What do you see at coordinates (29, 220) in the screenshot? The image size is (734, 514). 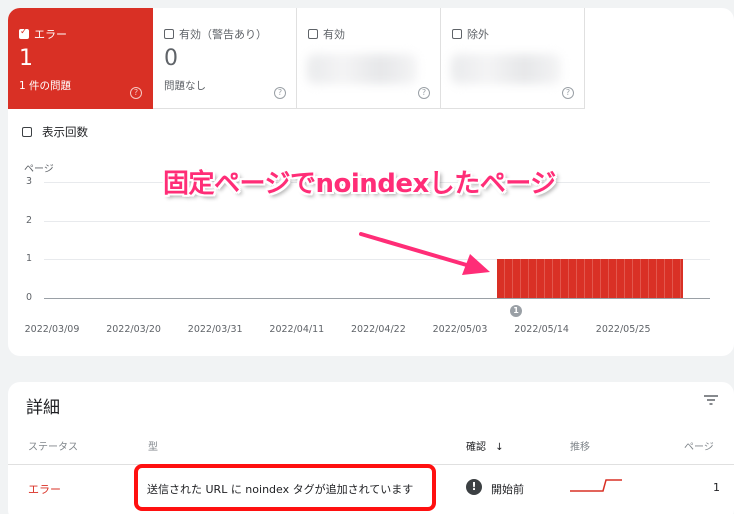 I see `y-tick-label: 2` at bounding box center [29, 220].